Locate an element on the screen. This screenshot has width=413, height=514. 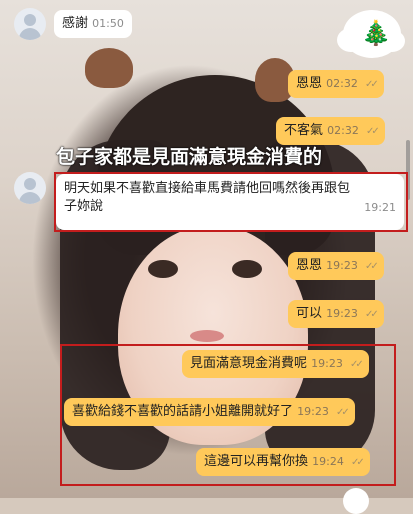
message-bubble-outgoing: 恩恩 02:32 ✓✓ is located at coordinates (336, 84).